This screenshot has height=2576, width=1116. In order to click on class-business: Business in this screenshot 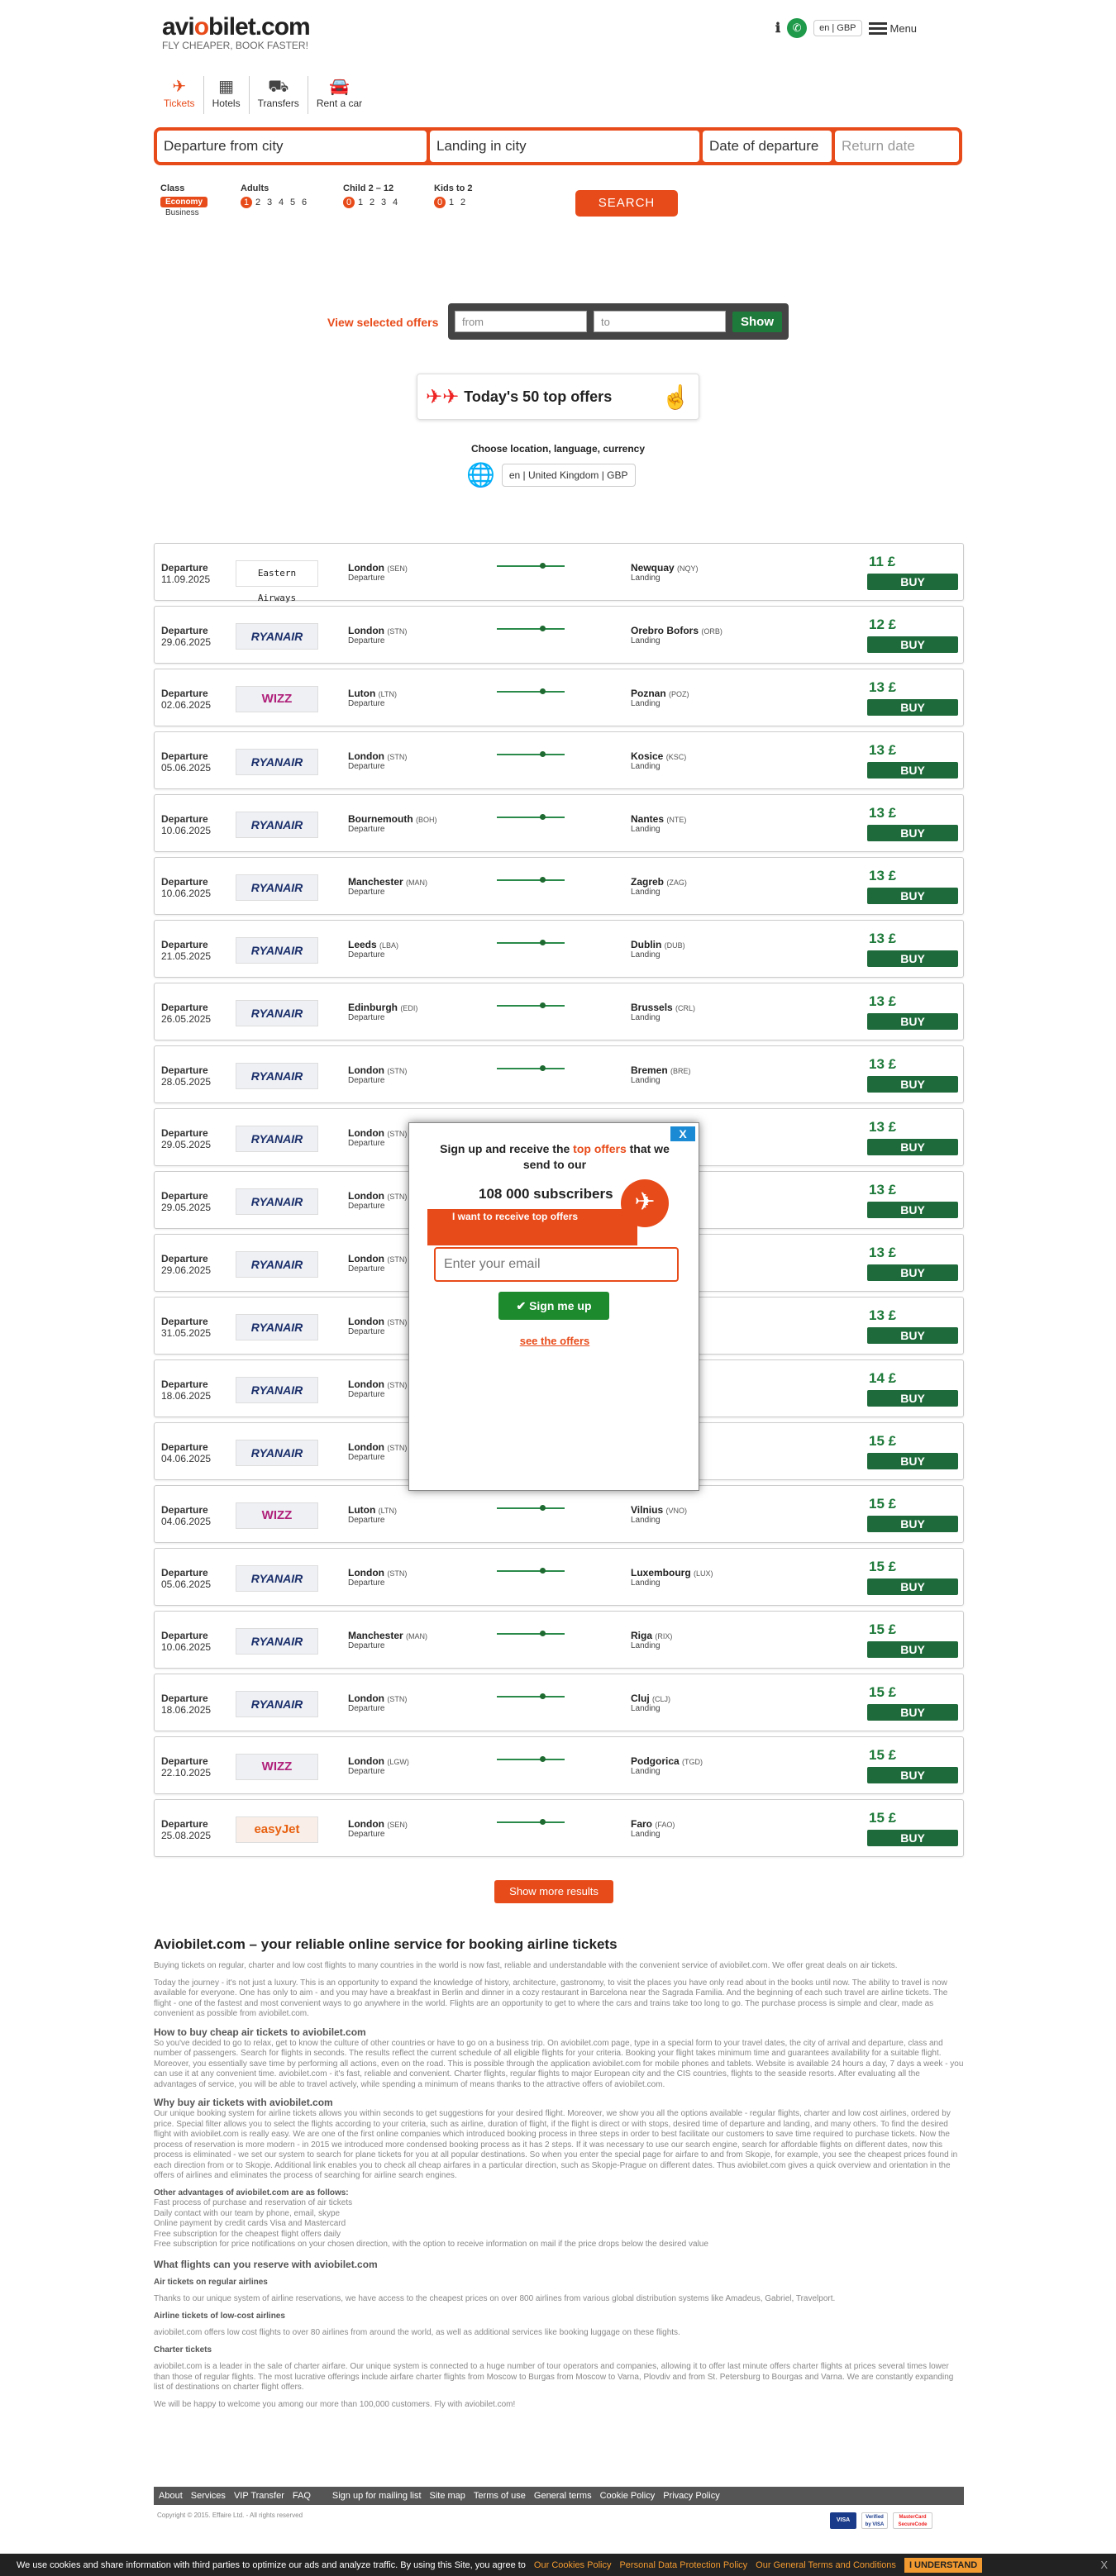, I will do `click(183, 213)`.